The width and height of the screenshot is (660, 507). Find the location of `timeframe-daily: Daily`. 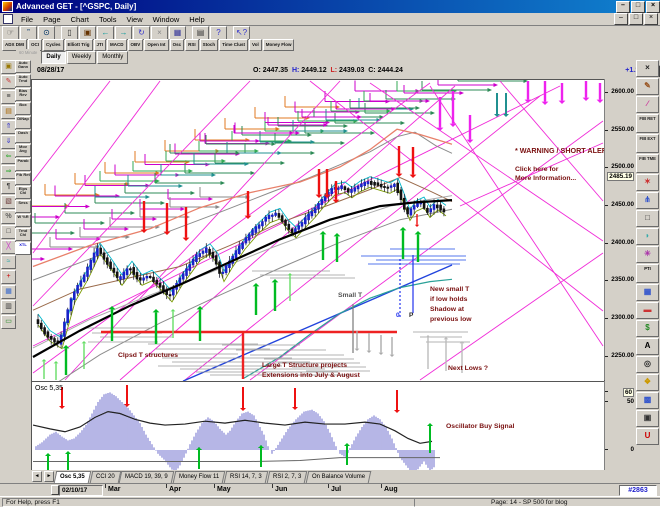

timeframe-daily: Daily is located at coordinates (53, 57).